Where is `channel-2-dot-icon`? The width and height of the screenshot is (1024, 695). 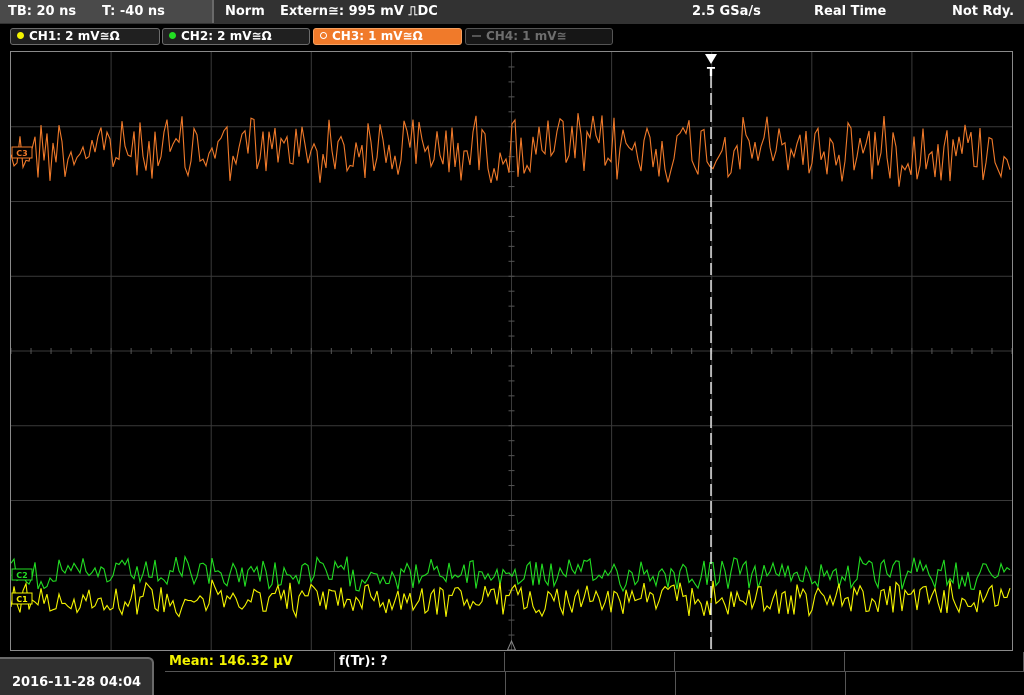 channel-2-dot-icon is located at coordinates (172, 35).